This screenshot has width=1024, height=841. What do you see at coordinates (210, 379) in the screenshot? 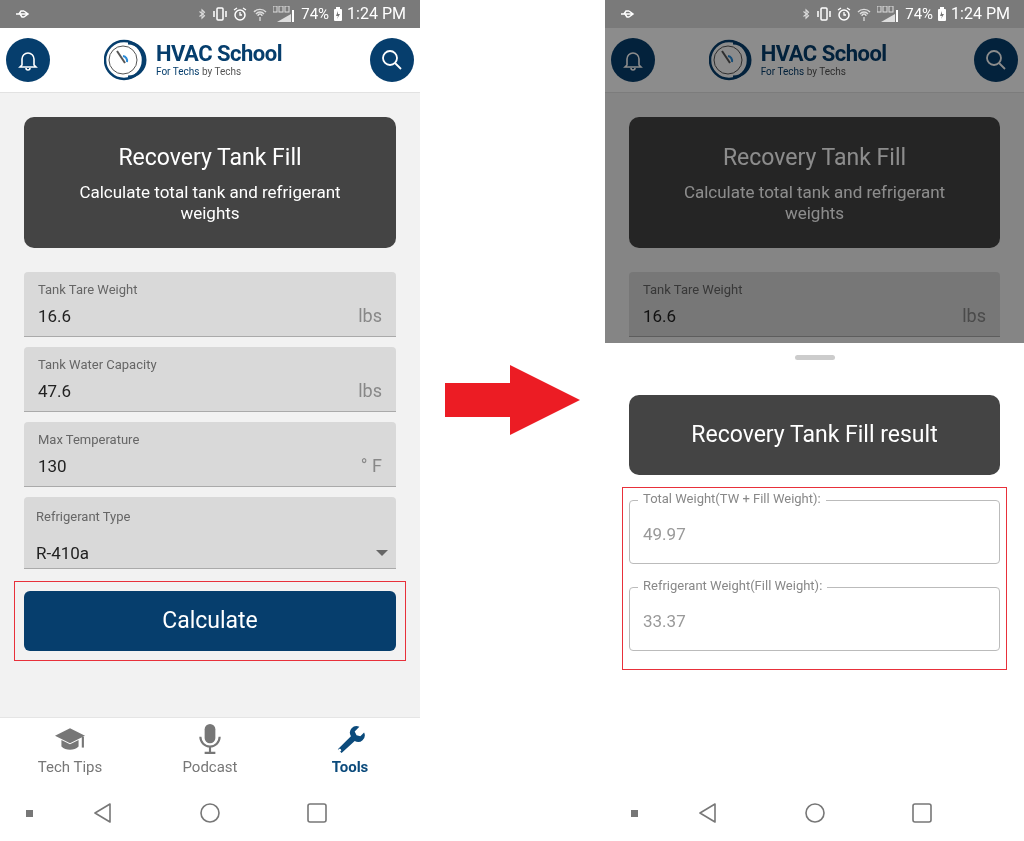
I see `input-field: Tank Water Capacity 47.6 lbs` at bounding box center [210, 379].